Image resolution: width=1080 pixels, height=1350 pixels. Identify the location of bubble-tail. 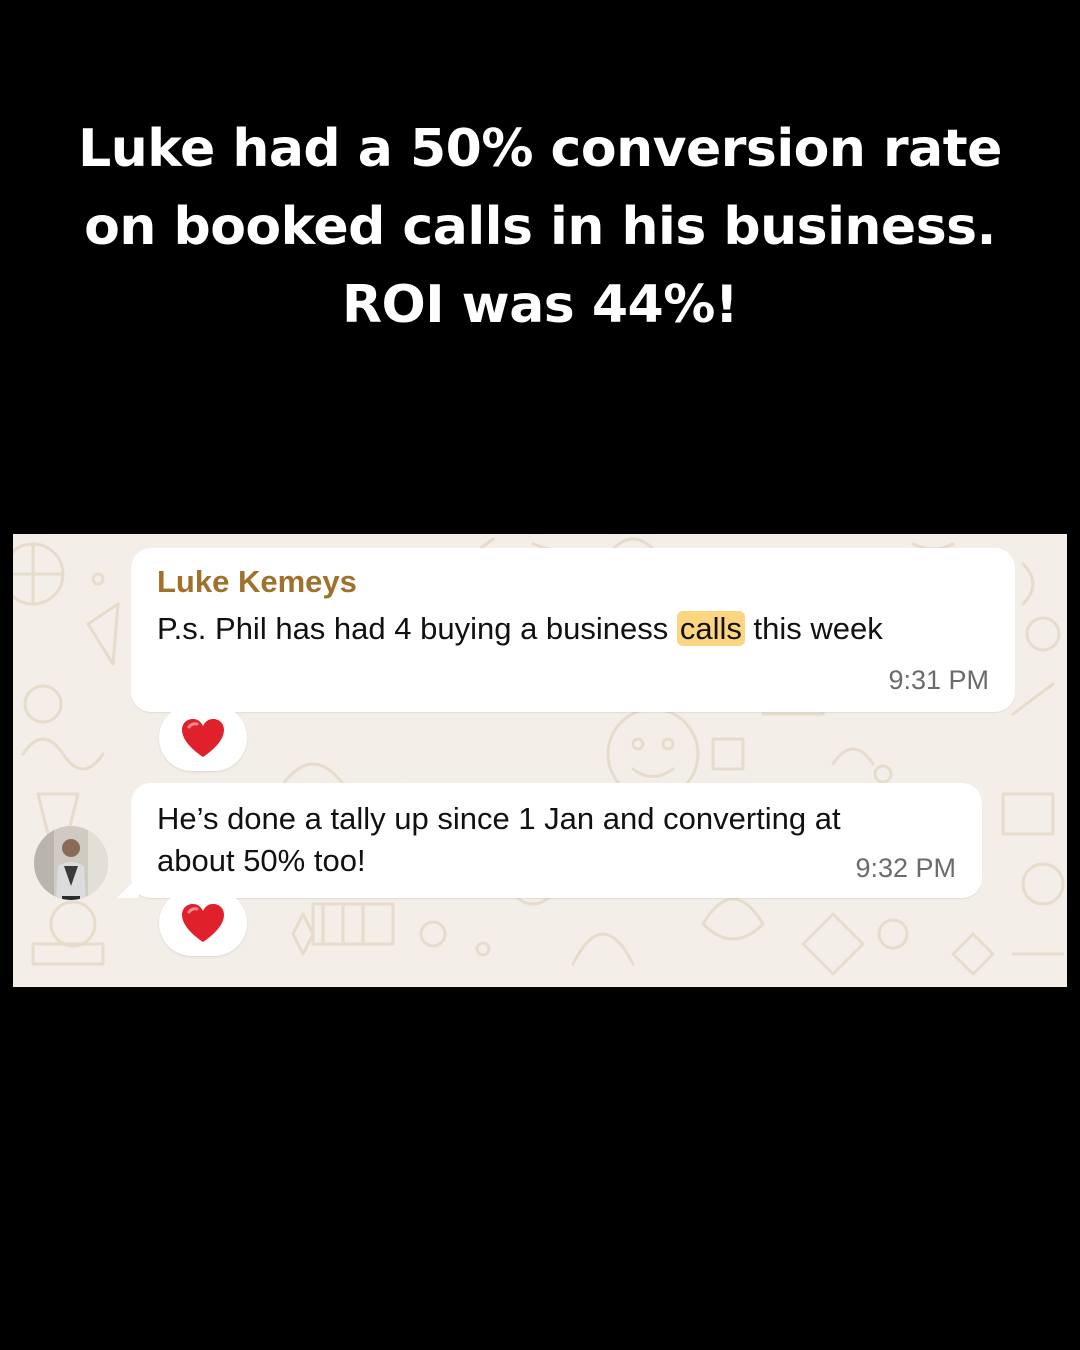
(128, 887).